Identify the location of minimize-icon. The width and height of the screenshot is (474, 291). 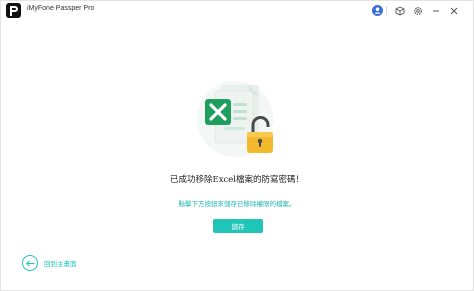
(435, 10).